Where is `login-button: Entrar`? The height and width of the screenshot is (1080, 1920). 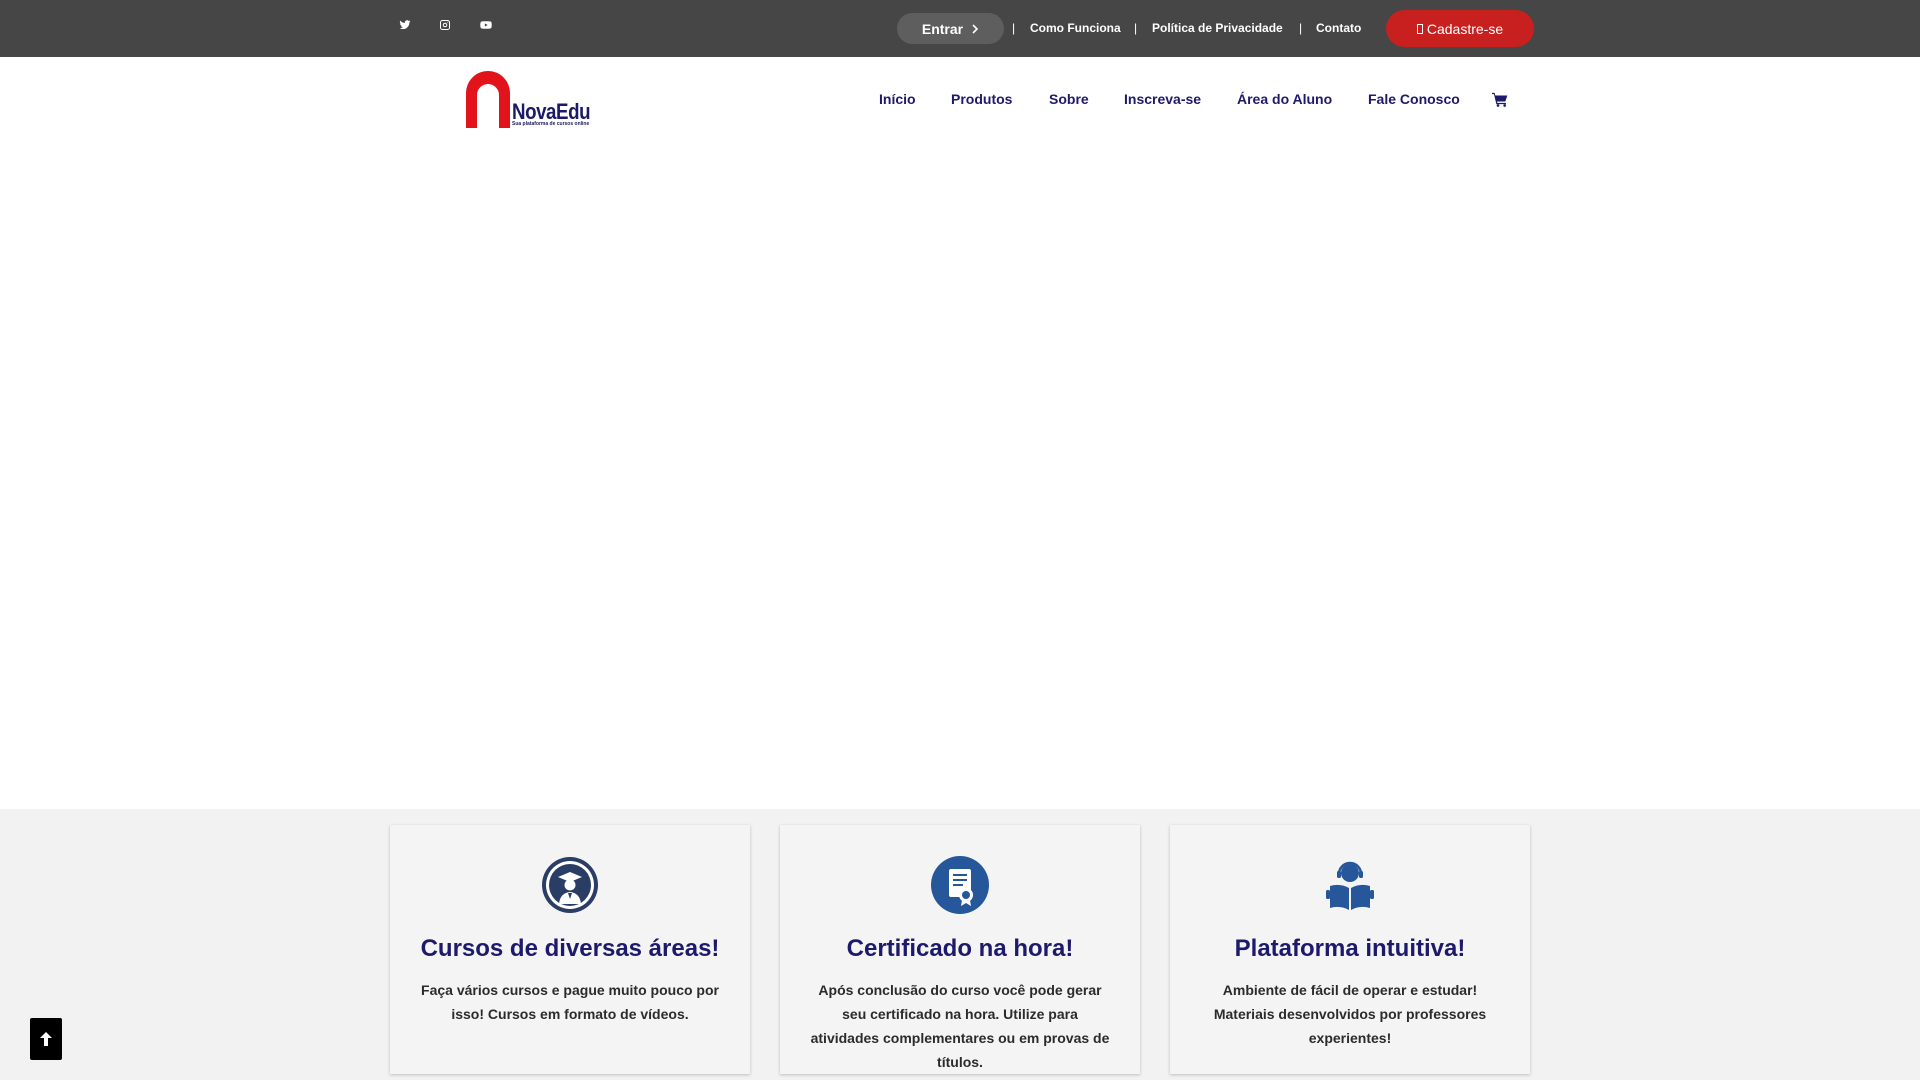 login-button: Entrar is located at coordinates (950, 28).